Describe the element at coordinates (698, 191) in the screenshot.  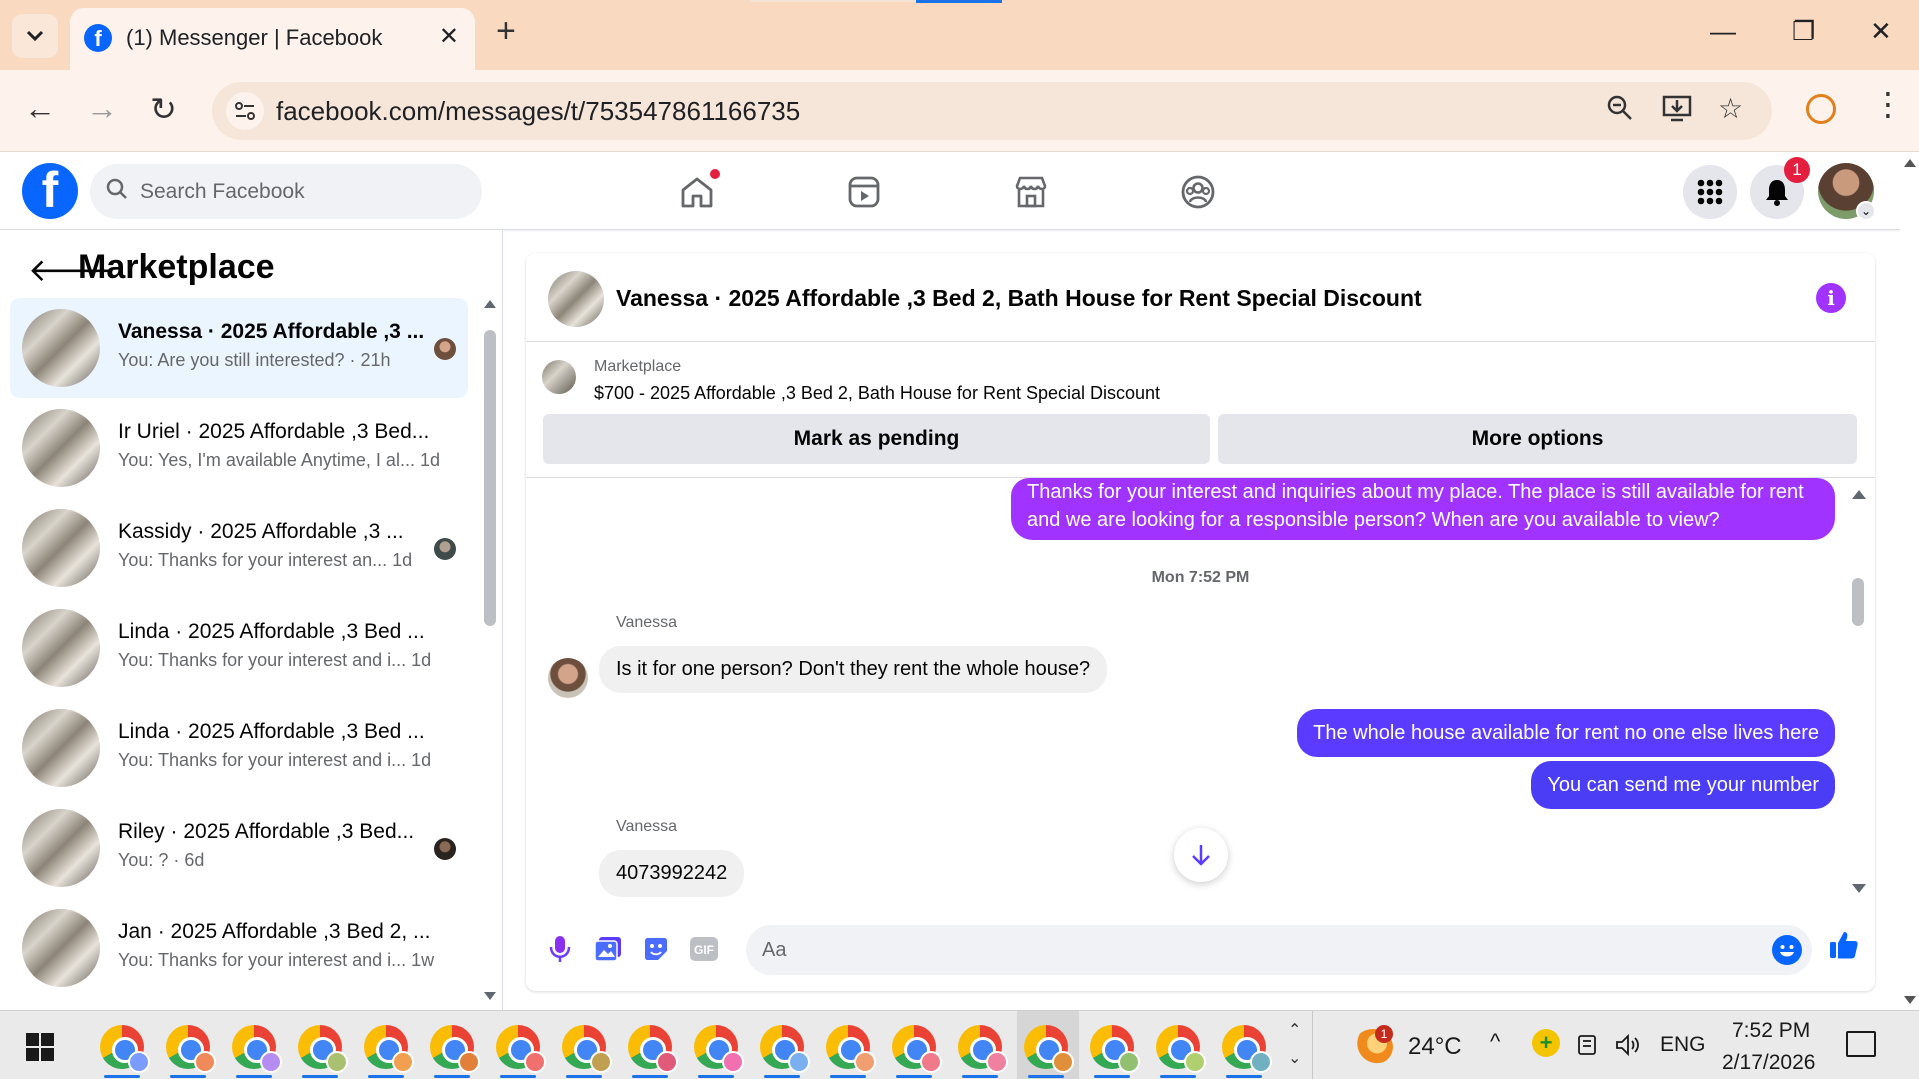
I see `home-icon` at that location.